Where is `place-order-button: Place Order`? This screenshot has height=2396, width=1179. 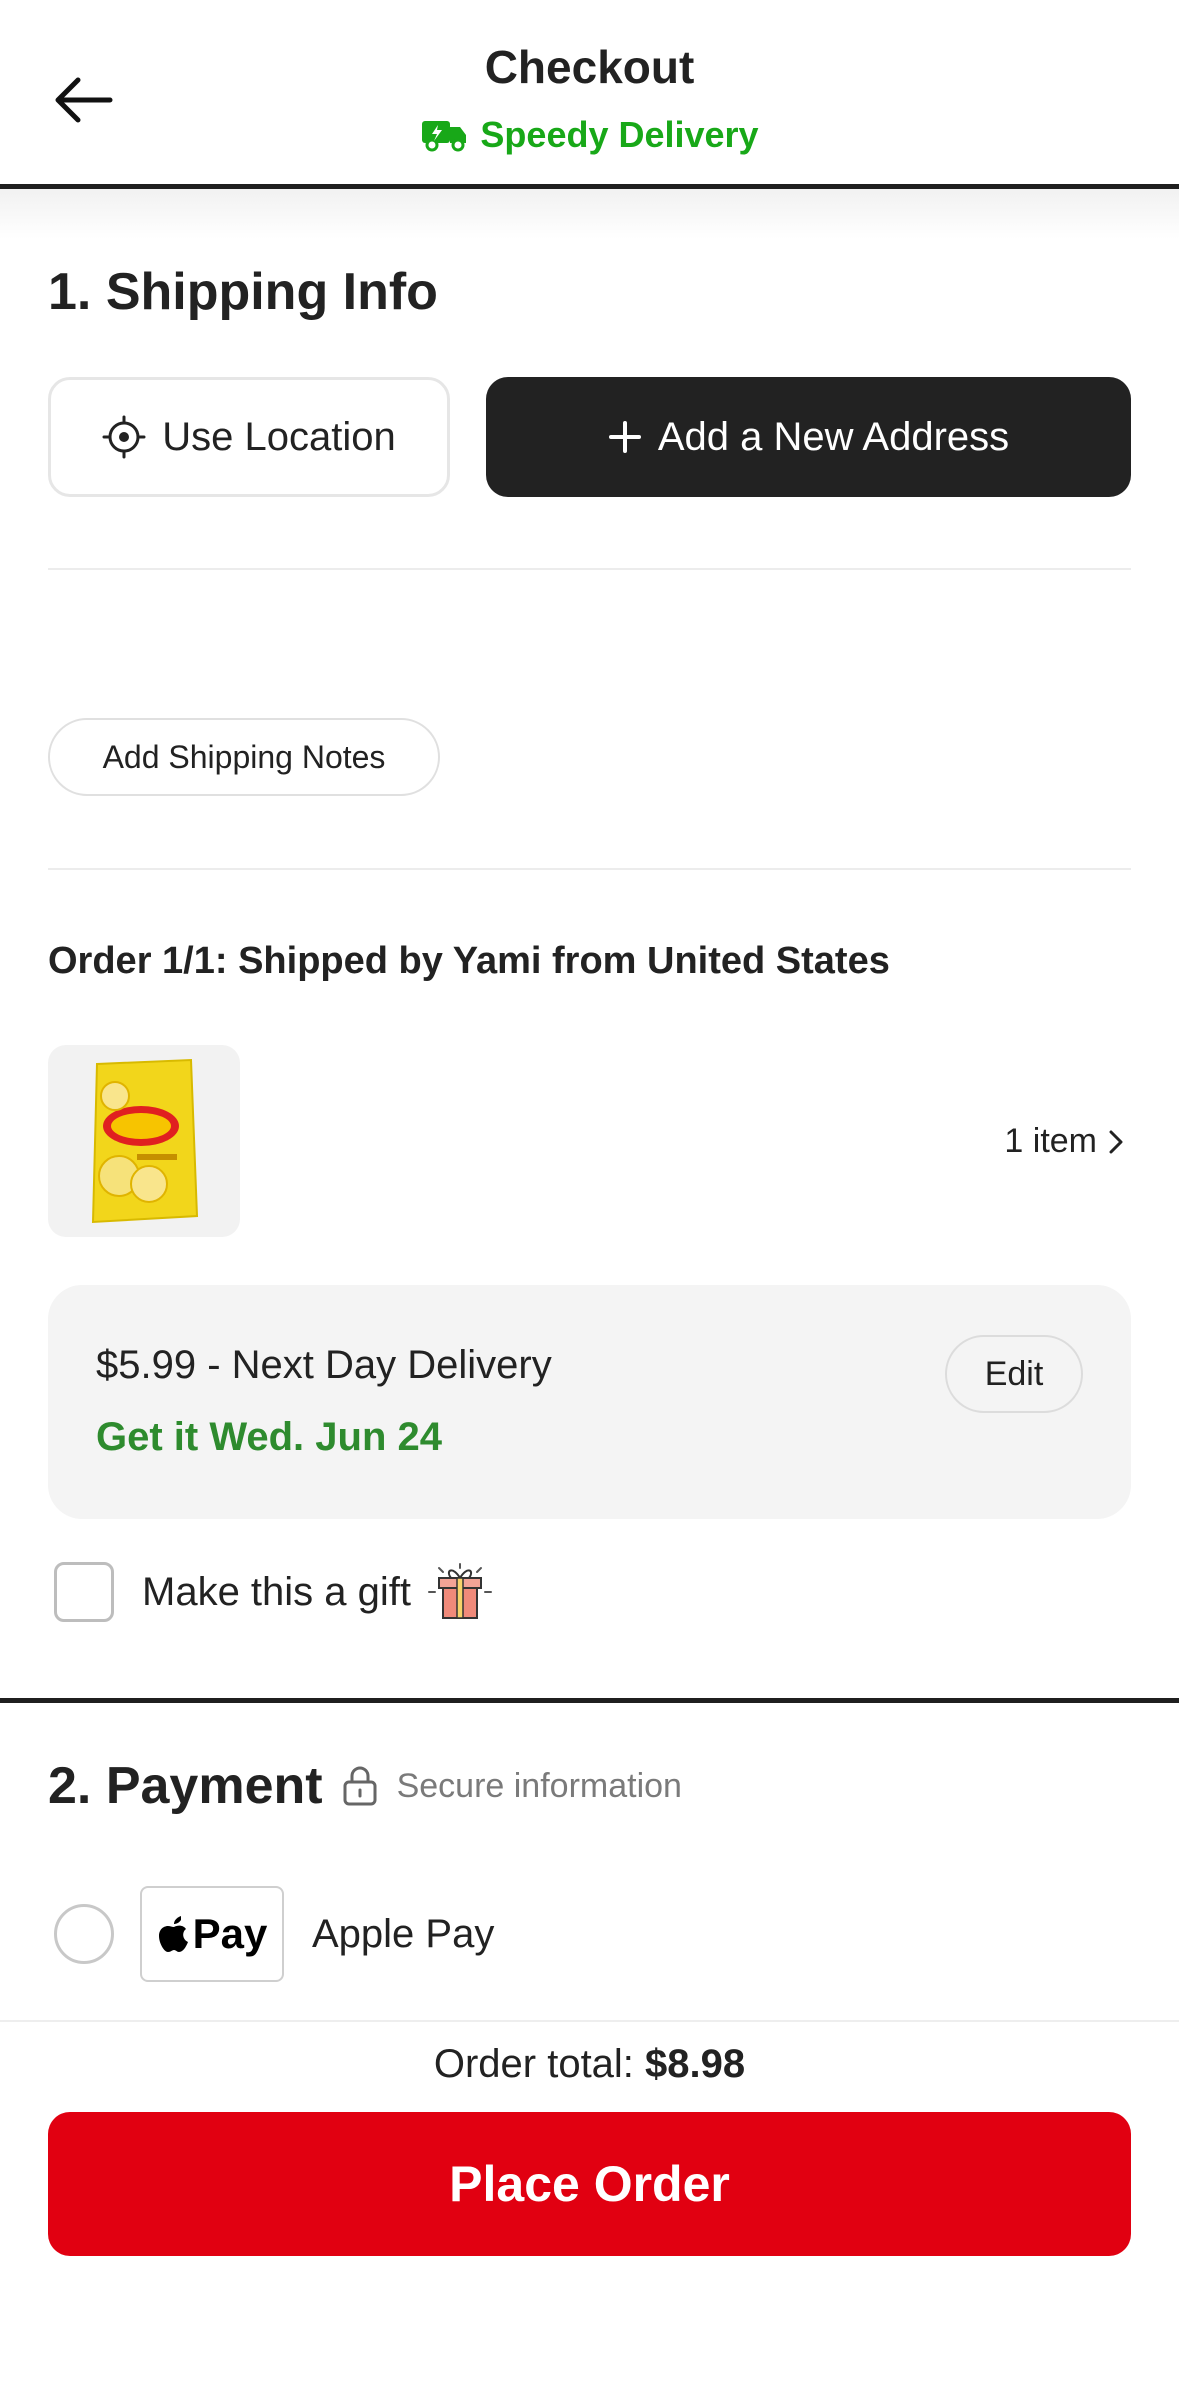
place-order-button: Place Order is located at coordinates (589, 2184).